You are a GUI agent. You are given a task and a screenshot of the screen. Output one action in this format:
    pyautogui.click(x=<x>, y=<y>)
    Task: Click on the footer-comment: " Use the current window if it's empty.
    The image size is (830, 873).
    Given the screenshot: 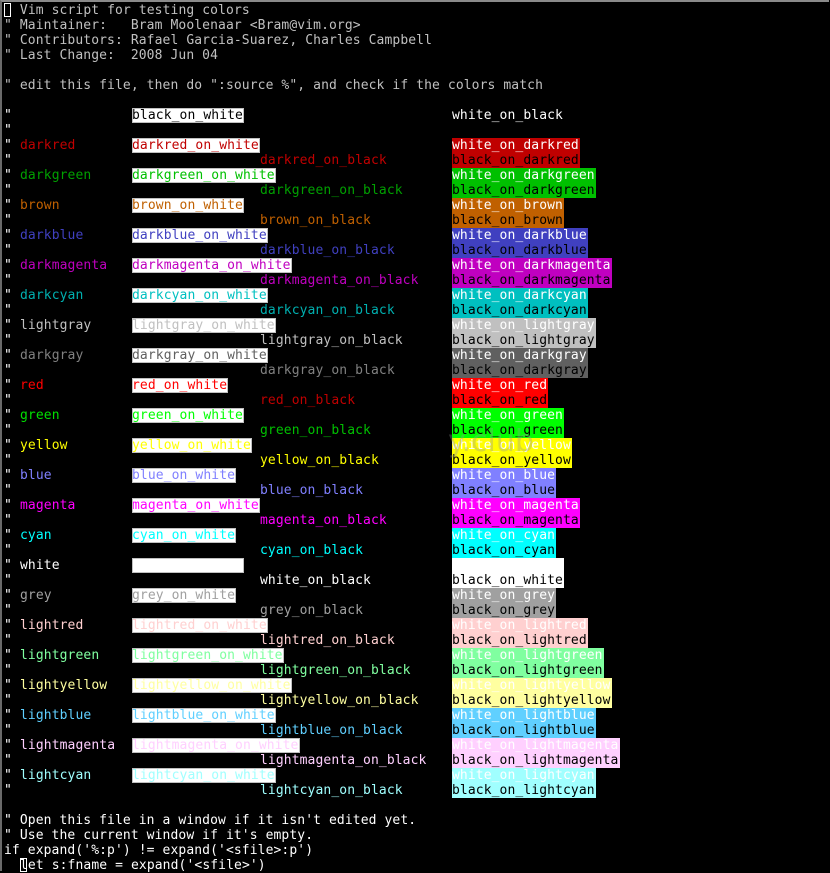 What is the action you would take?
    pyautogui.click(x=159, y=835)
    